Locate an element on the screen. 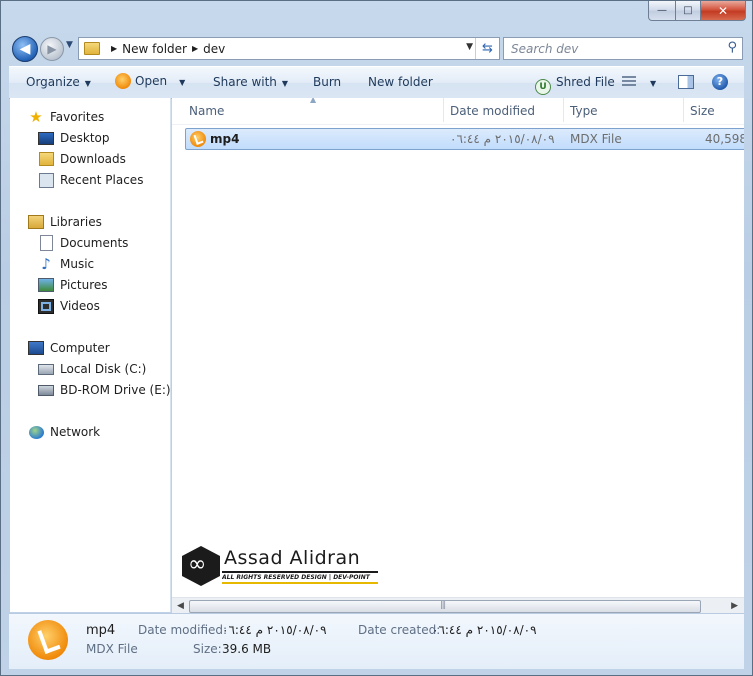  caption-buttons: — □ ✕ is located at coordinates (697, 11).